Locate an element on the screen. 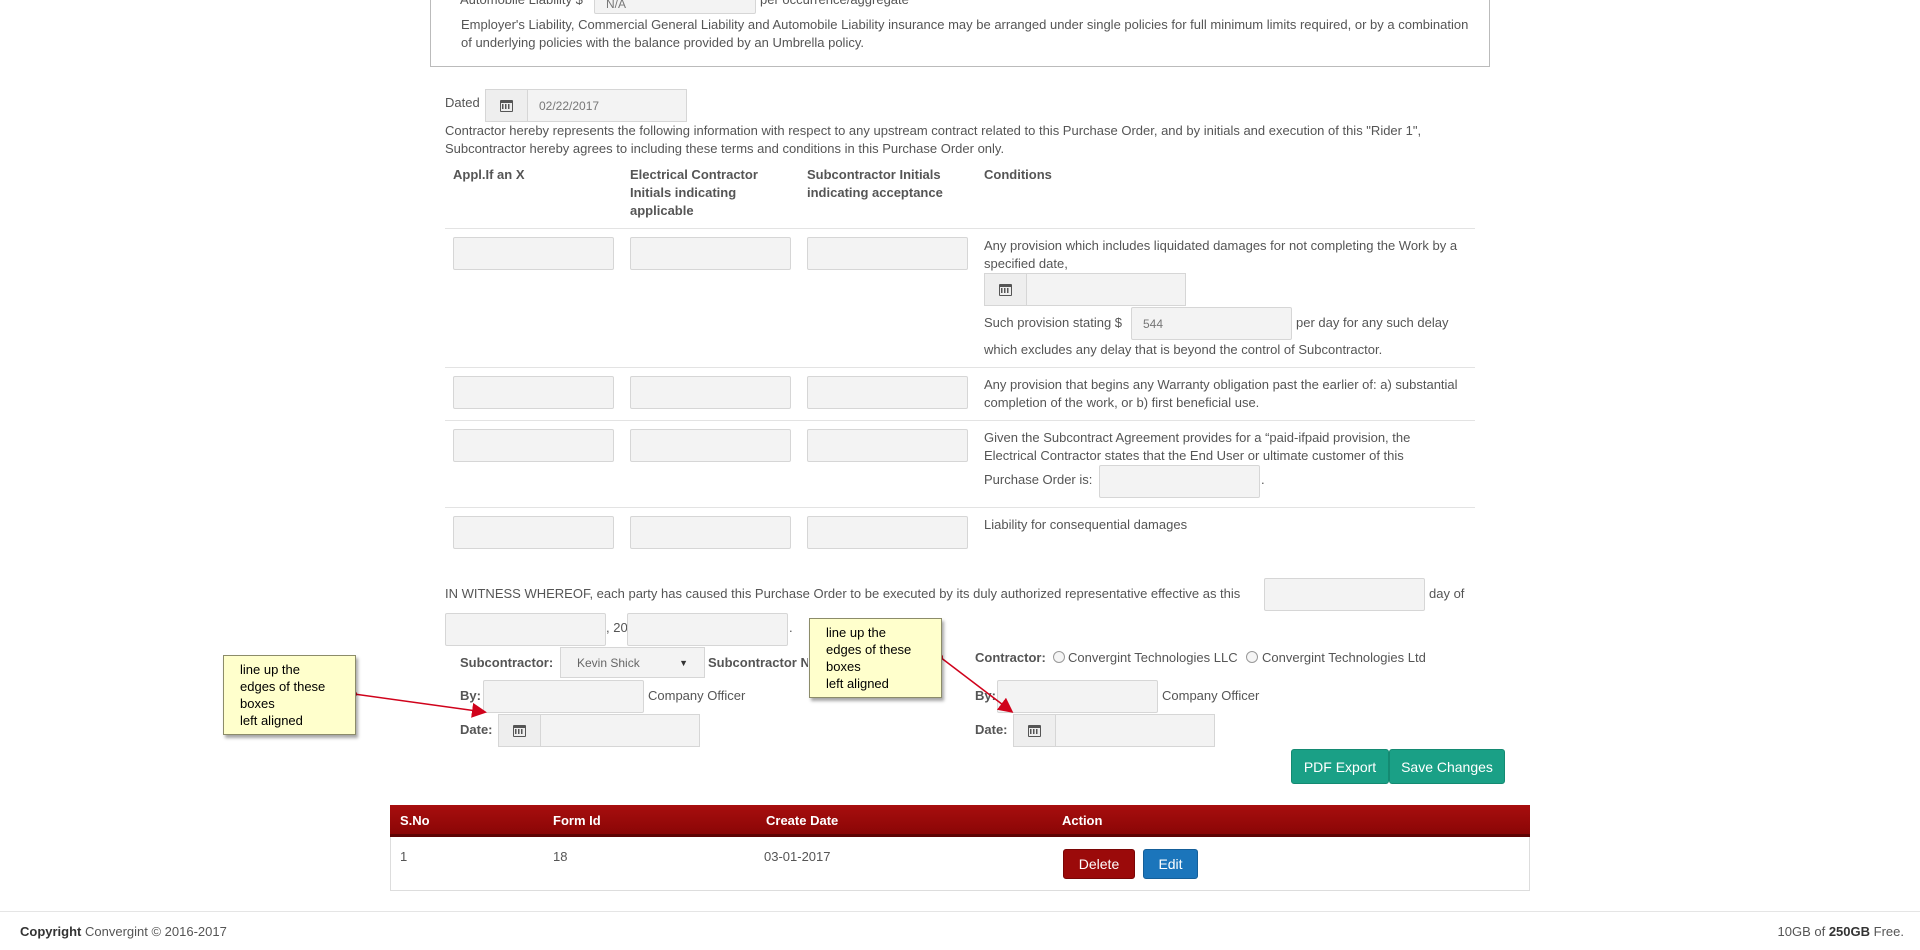 This screenshot has width=1920, height=950. pdf-export-button: PDF Export is located at coordinates (1340, 766).